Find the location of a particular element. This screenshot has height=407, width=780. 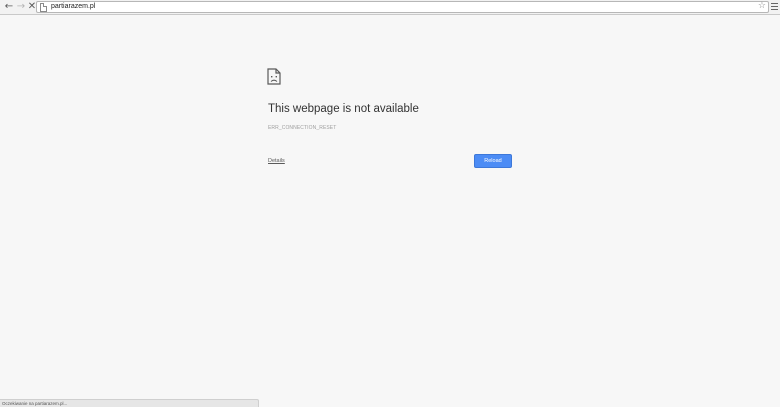

sad-page-icon is located at coordinates (274, 76).